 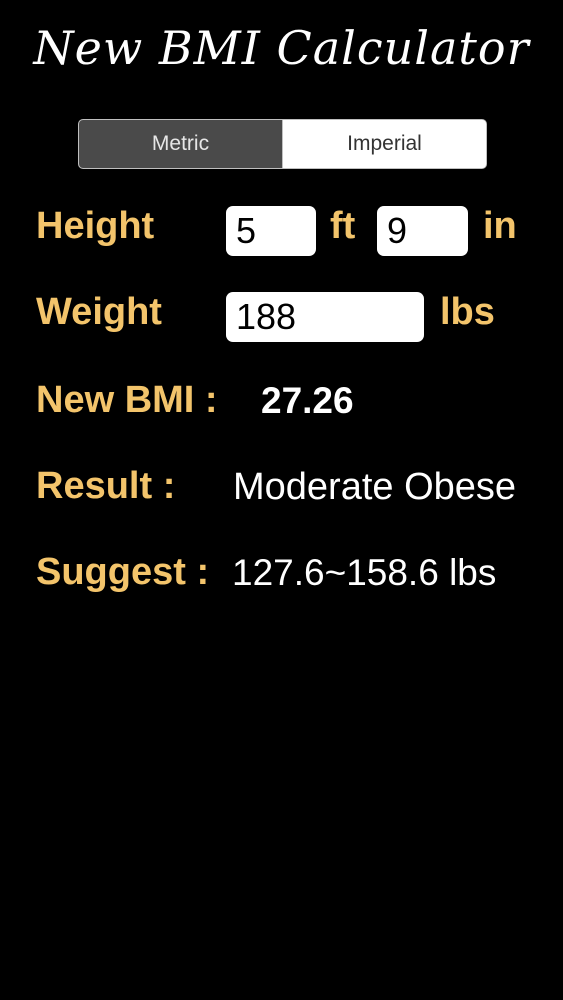 I want to click on segment-imperial: Imperial, so click(x=384, y=144).